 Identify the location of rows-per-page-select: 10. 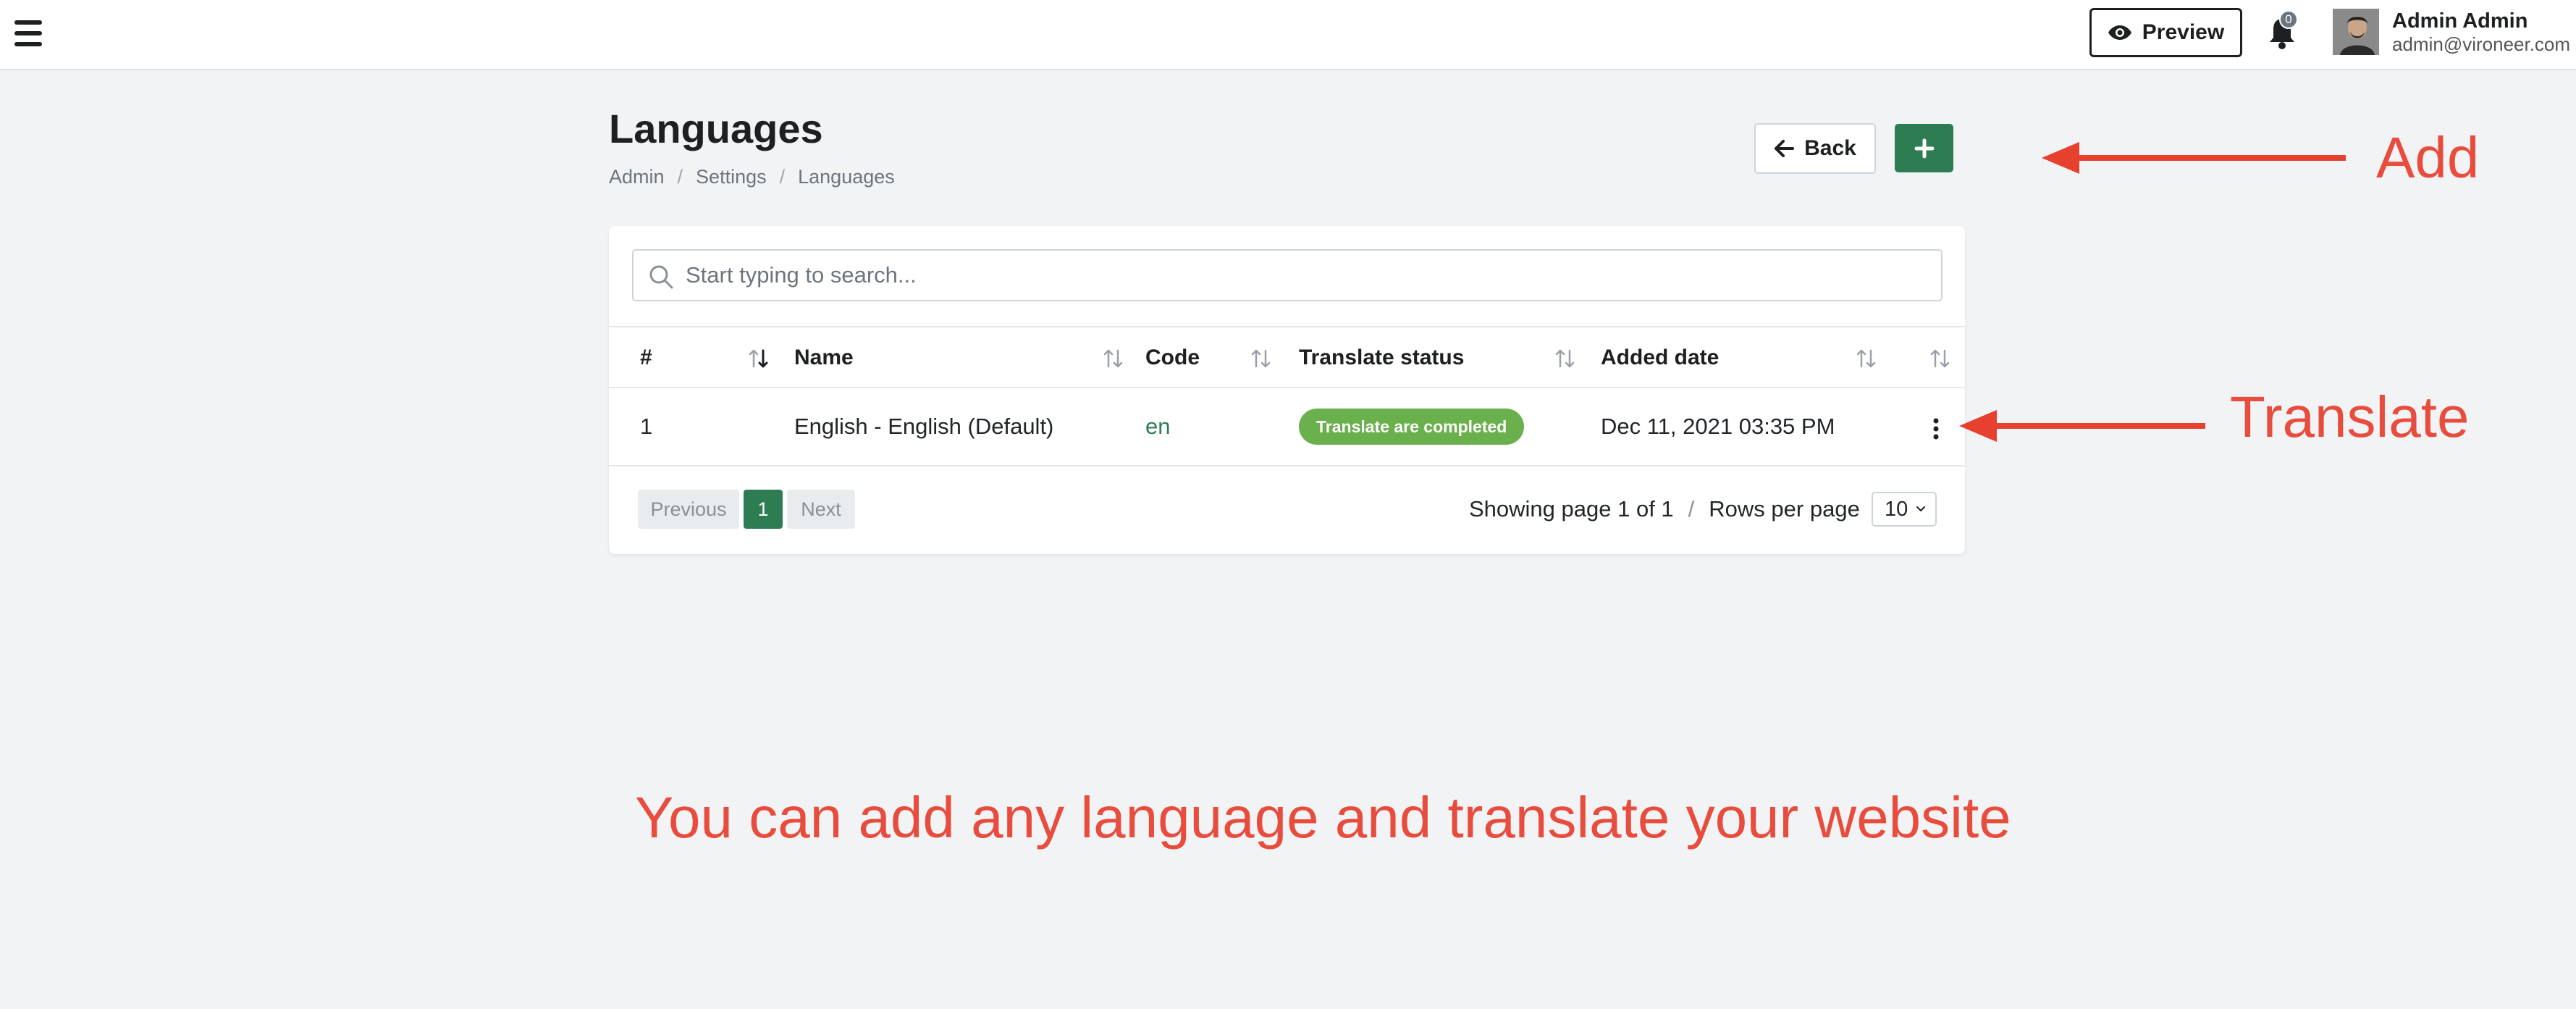
(1904, 509).